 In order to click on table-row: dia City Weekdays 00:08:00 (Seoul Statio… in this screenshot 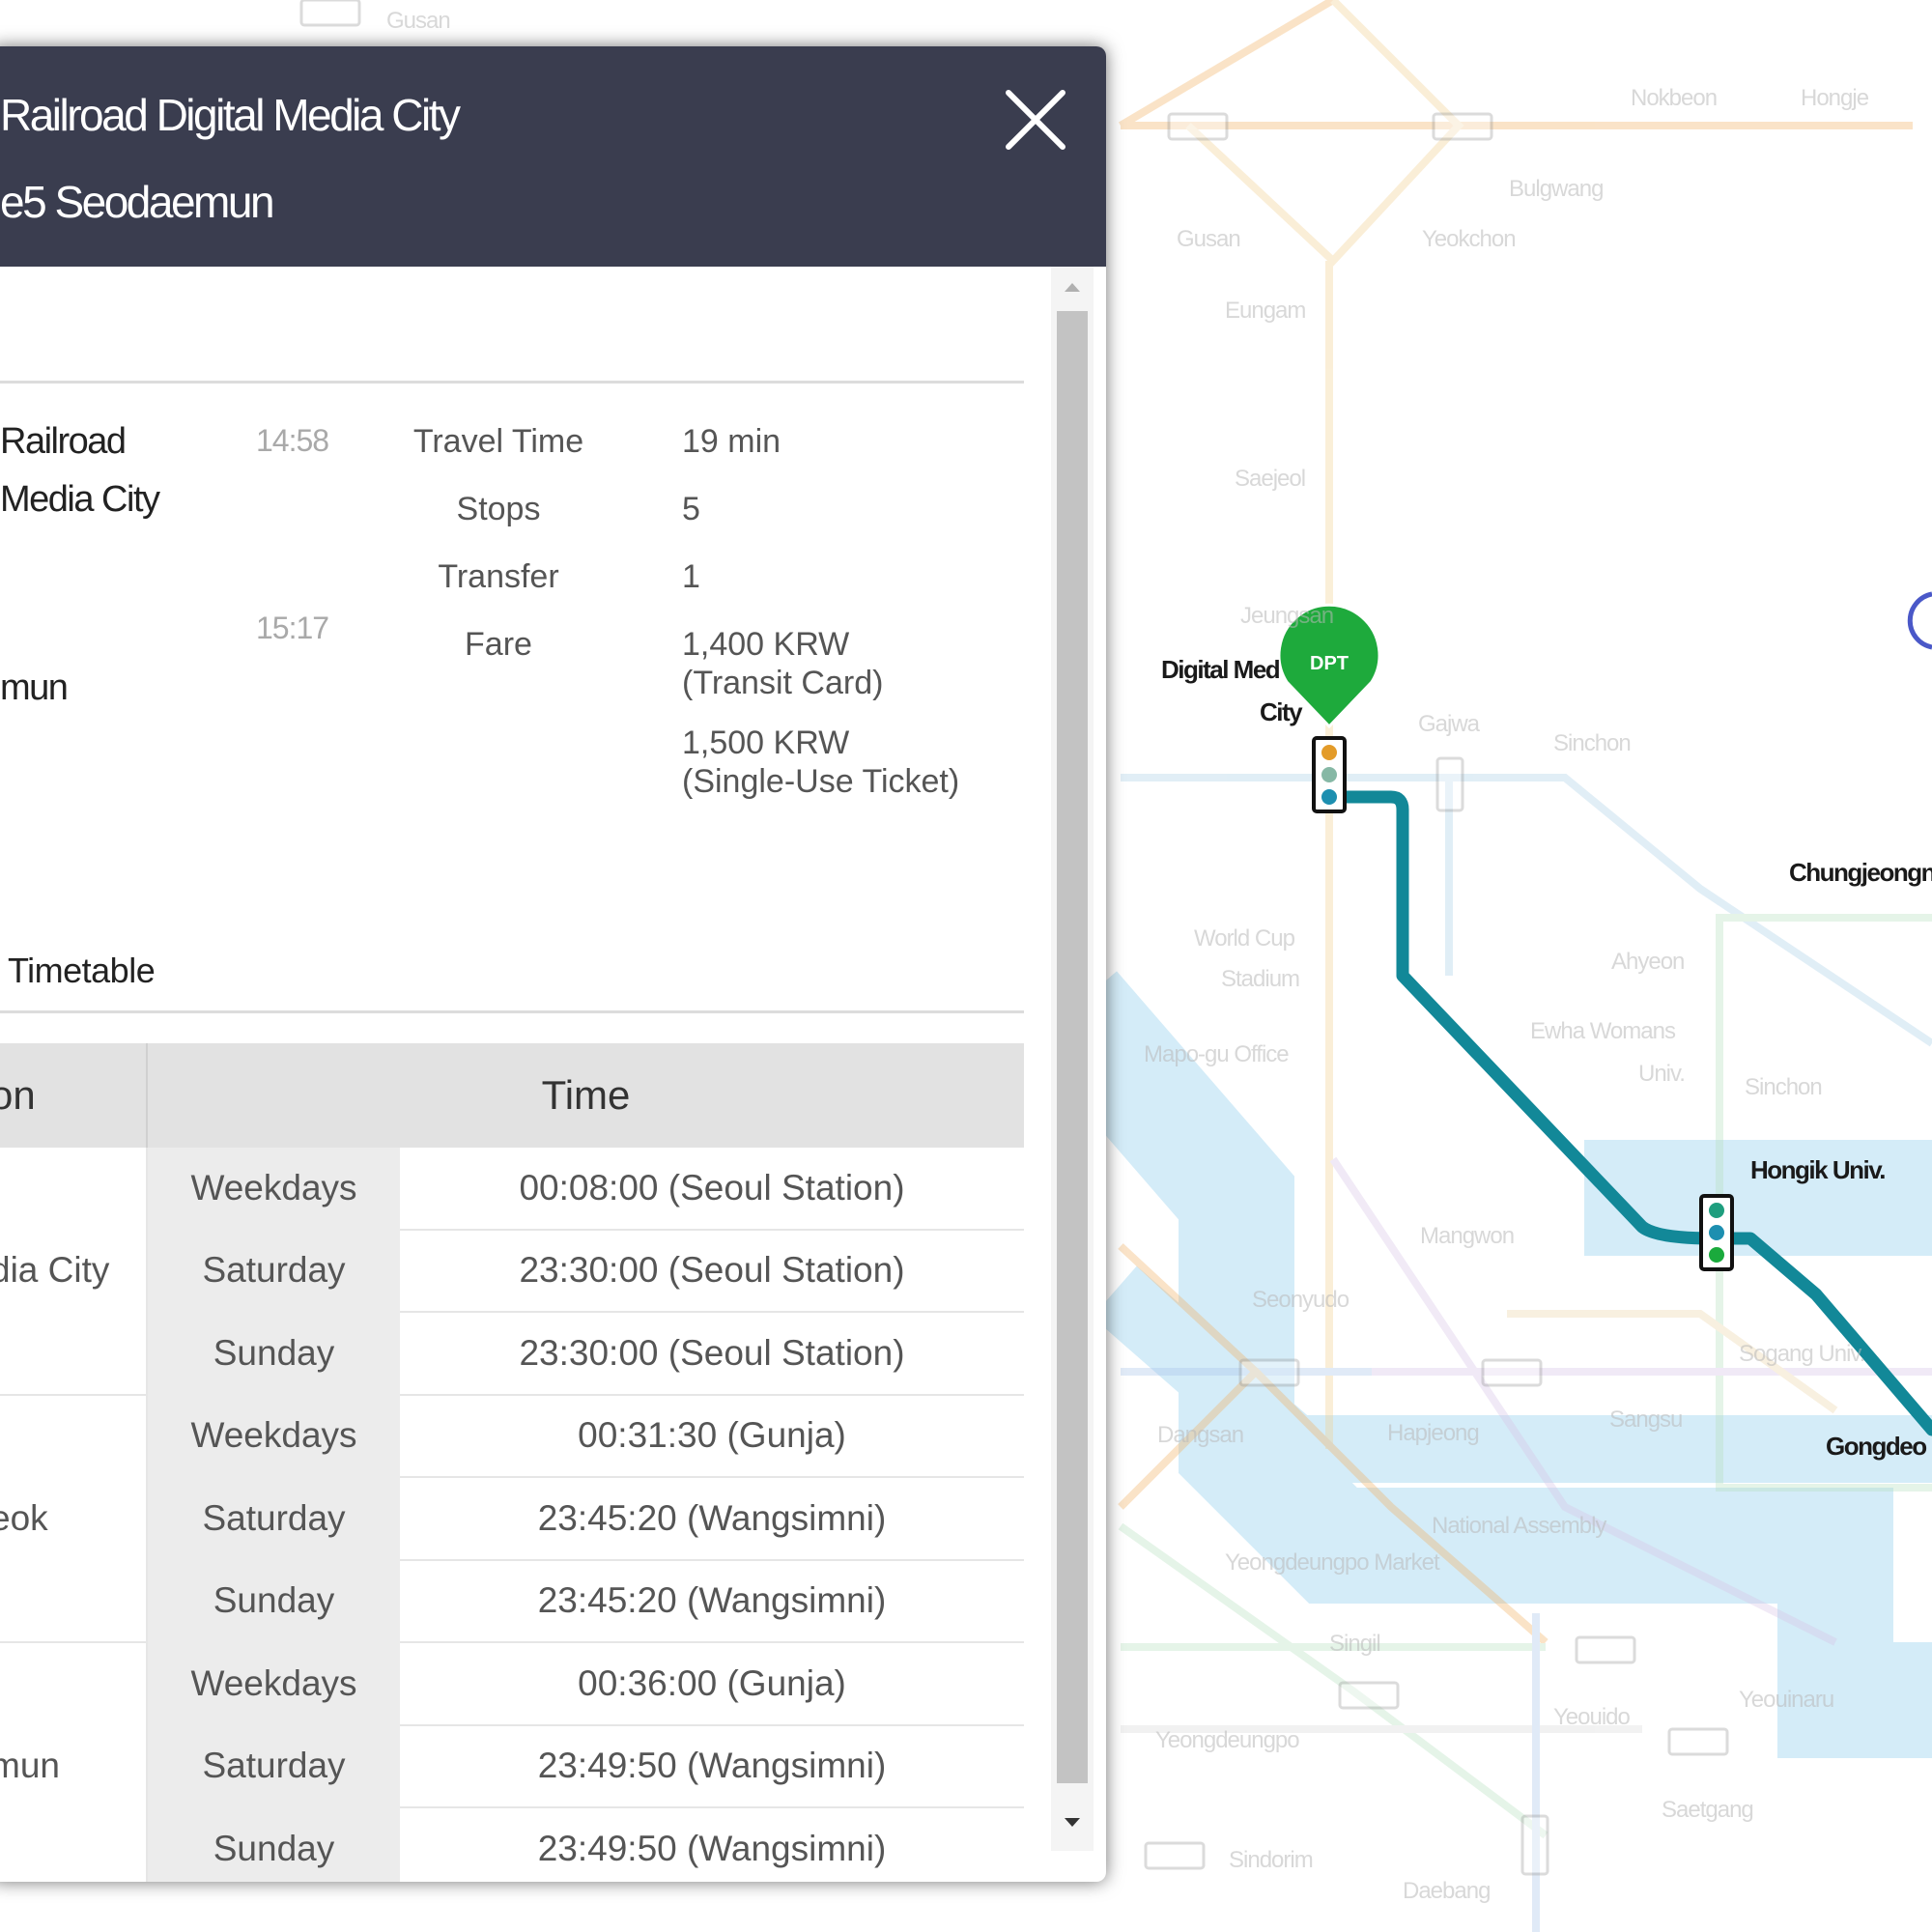, I will do `click(512, 1272)`.